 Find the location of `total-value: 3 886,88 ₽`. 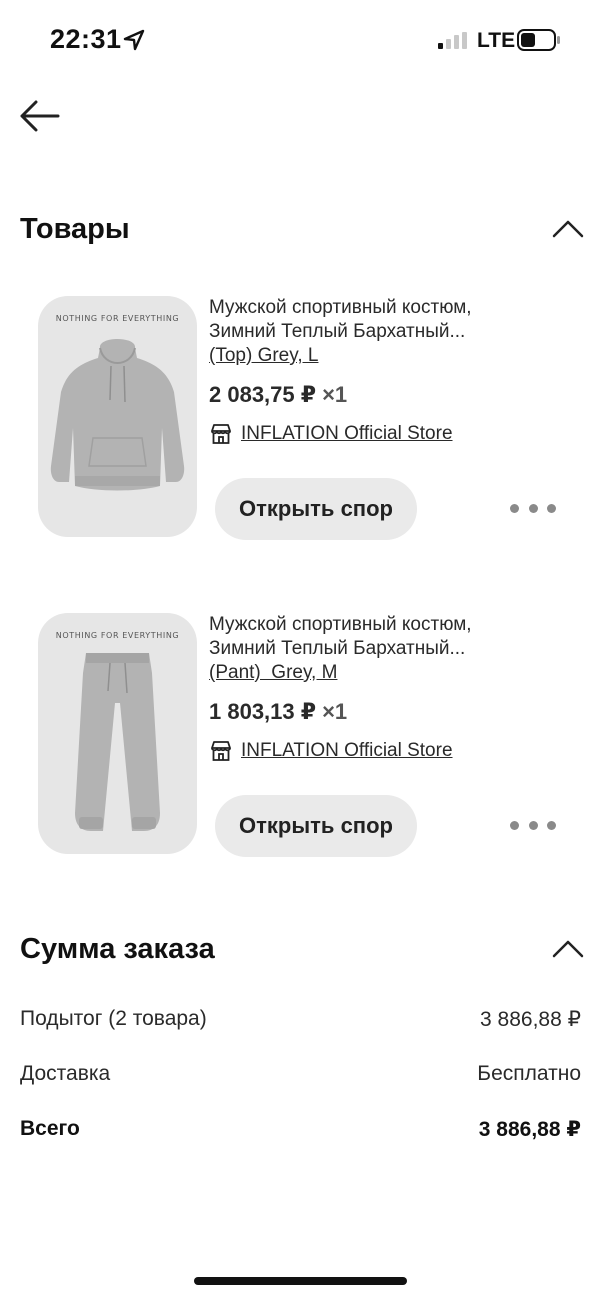

total-value: 3 886,88 ₽ is located at coordinates (529, 1129).